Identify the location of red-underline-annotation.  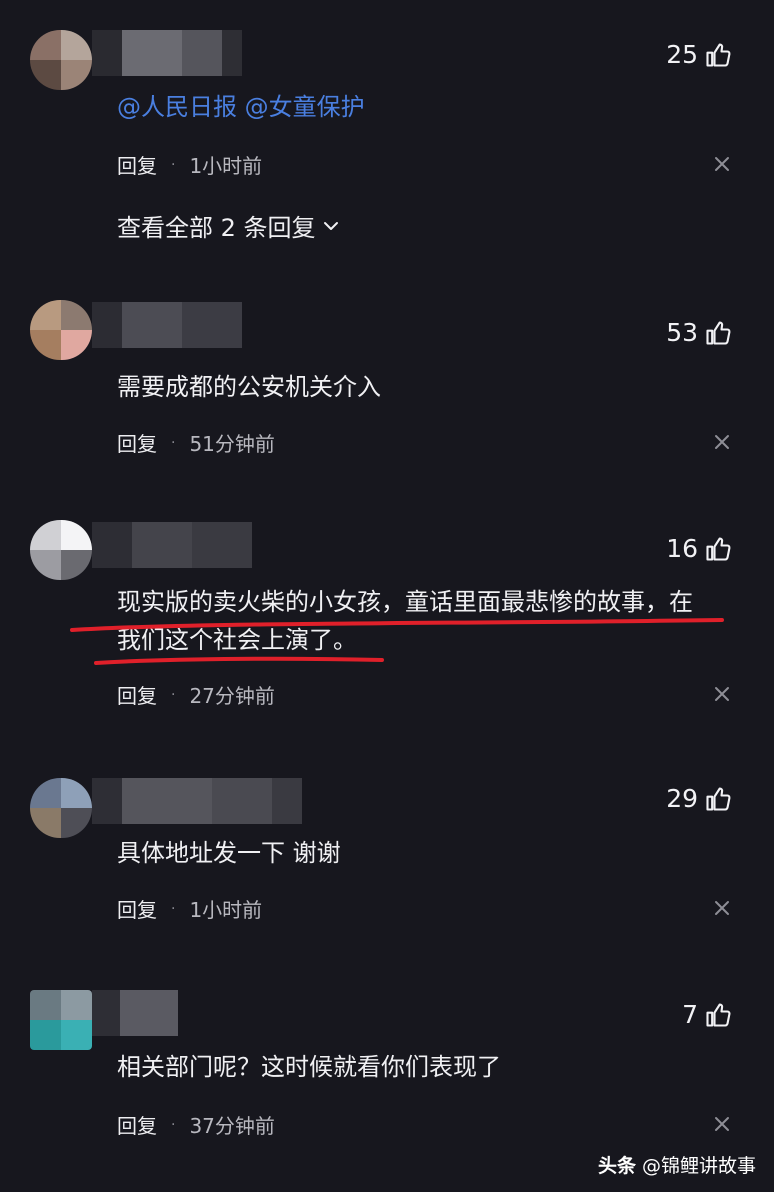
(397, 641).